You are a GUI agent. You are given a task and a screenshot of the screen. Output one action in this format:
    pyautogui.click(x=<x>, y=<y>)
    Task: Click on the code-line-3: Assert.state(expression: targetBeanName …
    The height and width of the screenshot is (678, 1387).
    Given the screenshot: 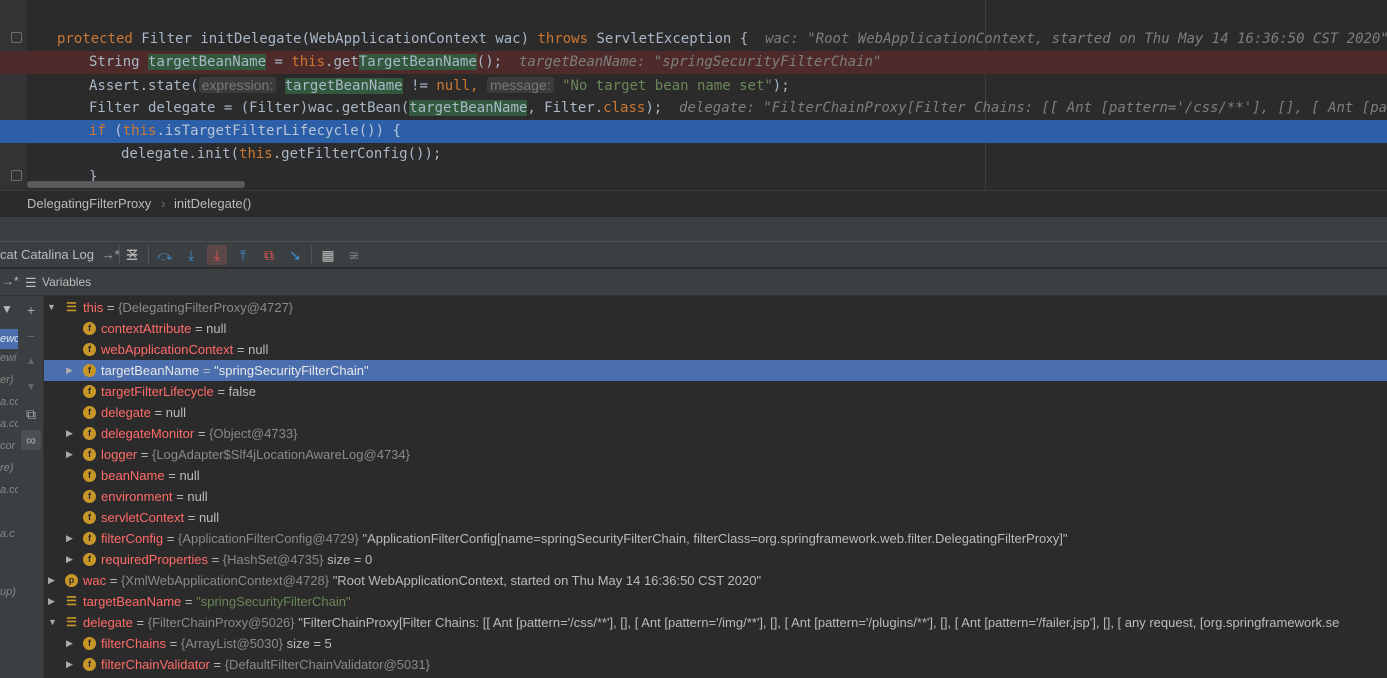 What is the action you would take?
    pyautogui.click(x=693, y=85)
    